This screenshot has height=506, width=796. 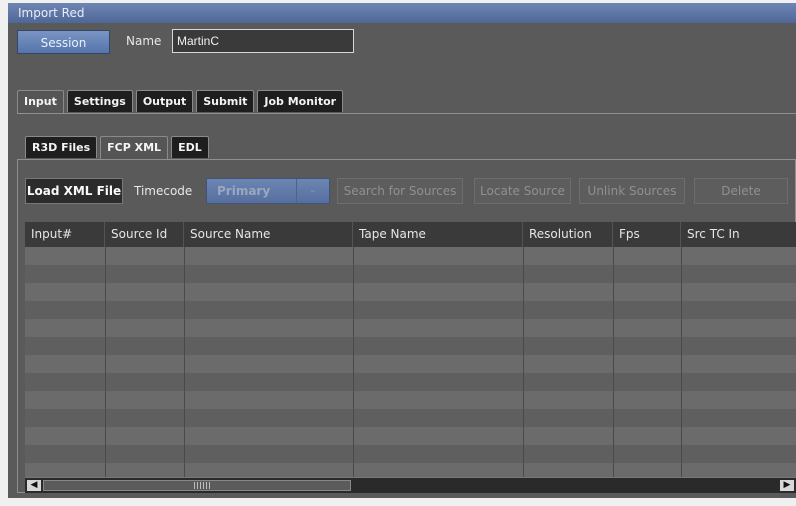 I want to click on column-header-resolution: Resolution, so click(x=568, y=234).